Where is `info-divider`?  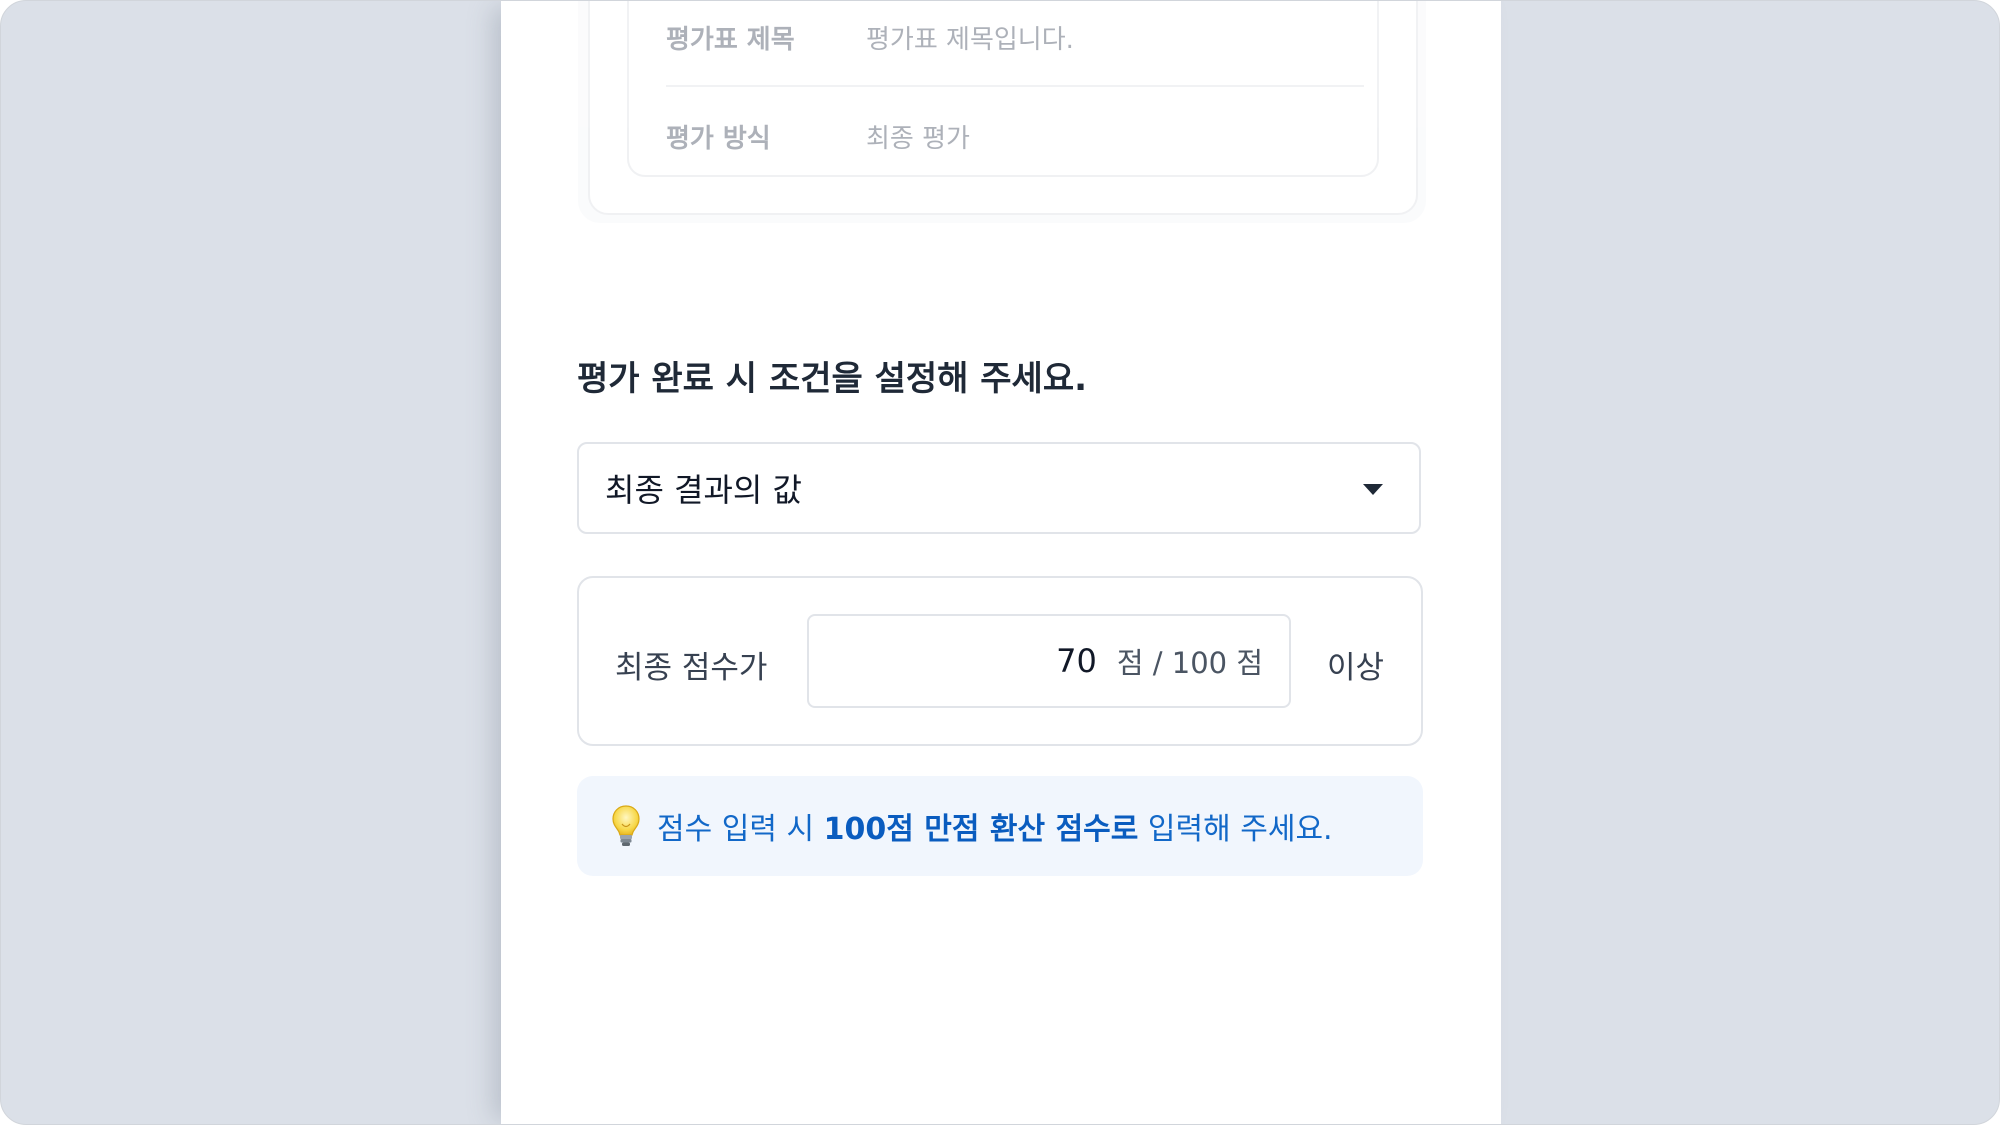 info-divider is located at coordinates (1015, 86).